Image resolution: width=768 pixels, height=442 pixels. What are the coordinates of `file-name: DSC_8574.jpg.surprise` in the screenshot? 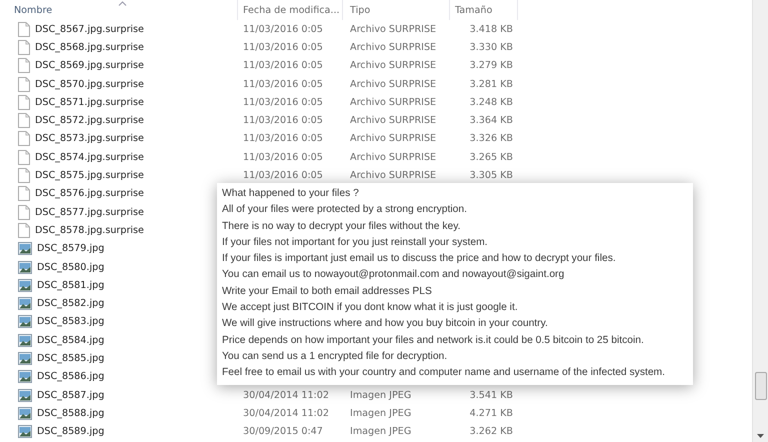 It's located at (89, 157).